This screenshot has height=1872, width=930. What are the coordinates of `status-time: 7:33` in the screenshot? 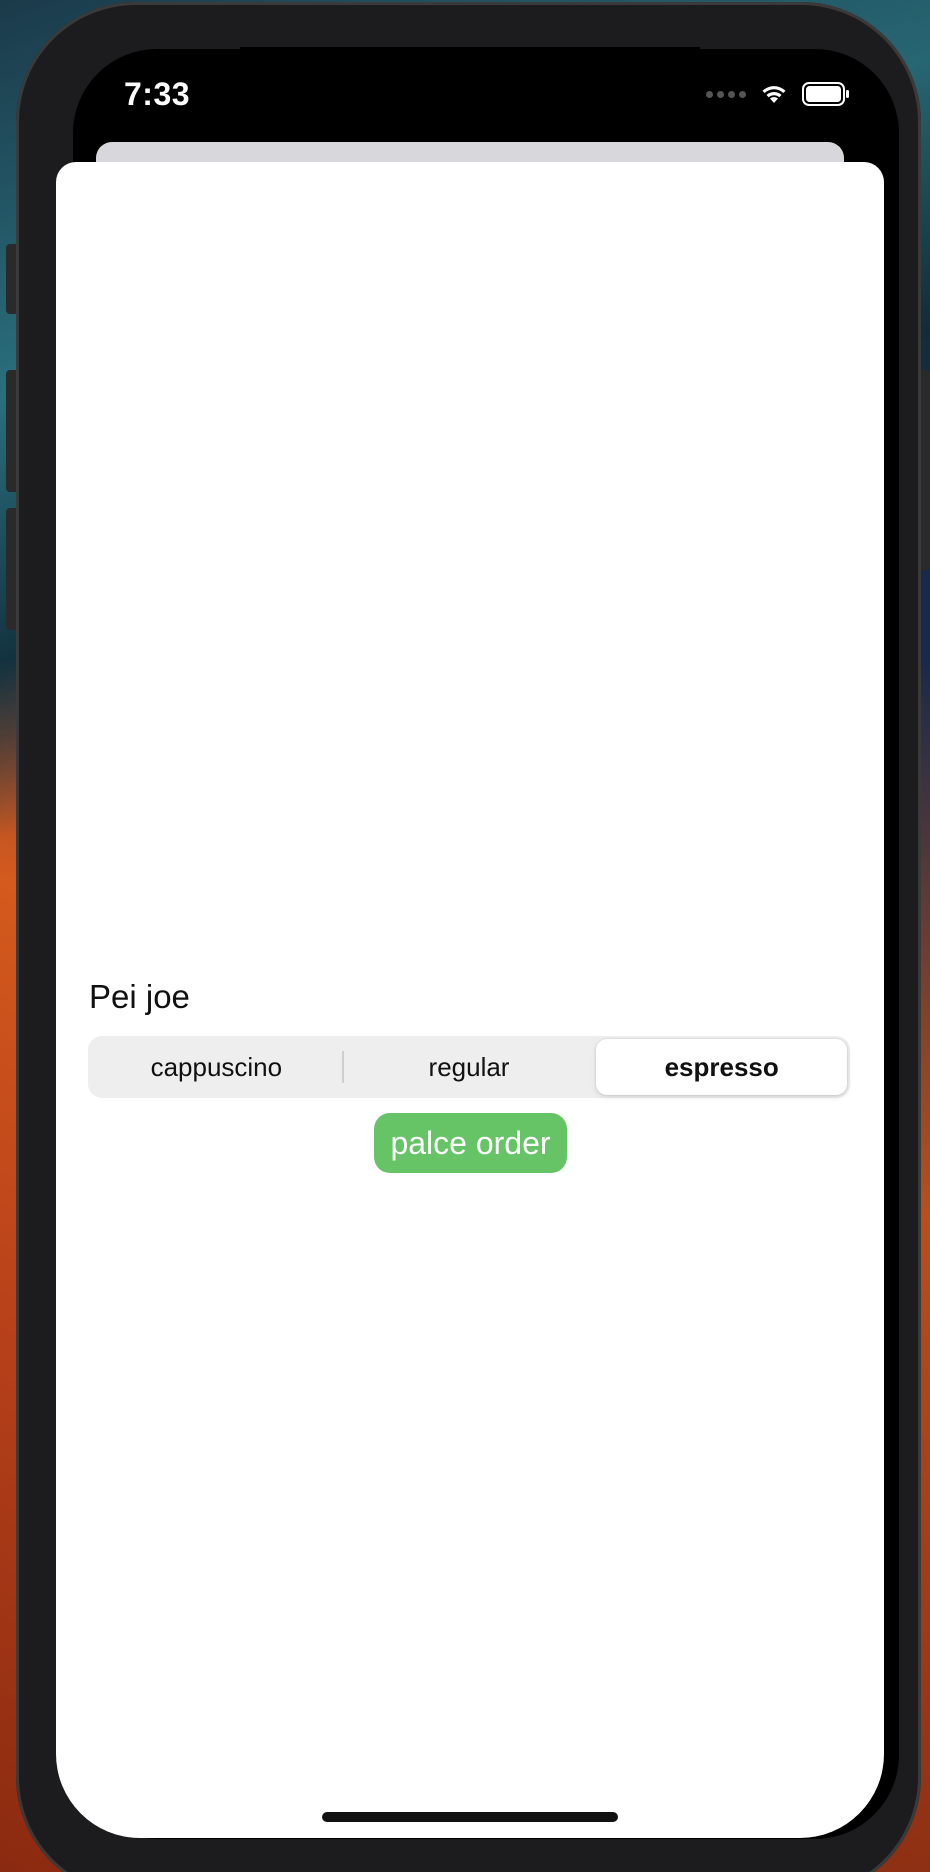 It's located at (157, 94).